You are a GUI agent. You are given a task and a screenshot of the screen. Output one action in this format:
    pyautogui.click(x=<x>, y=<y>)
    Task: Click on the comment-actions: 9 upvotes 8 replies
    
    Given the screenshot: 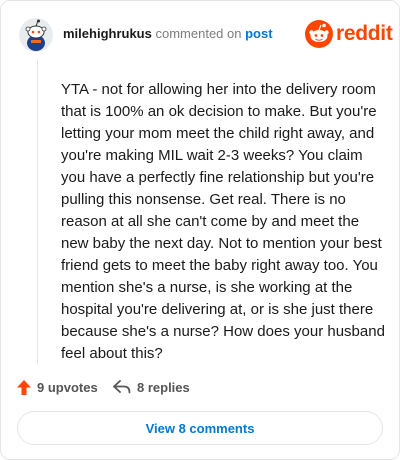 What is the action you would take?
    pyautogui.click(x=197, y=387)
    